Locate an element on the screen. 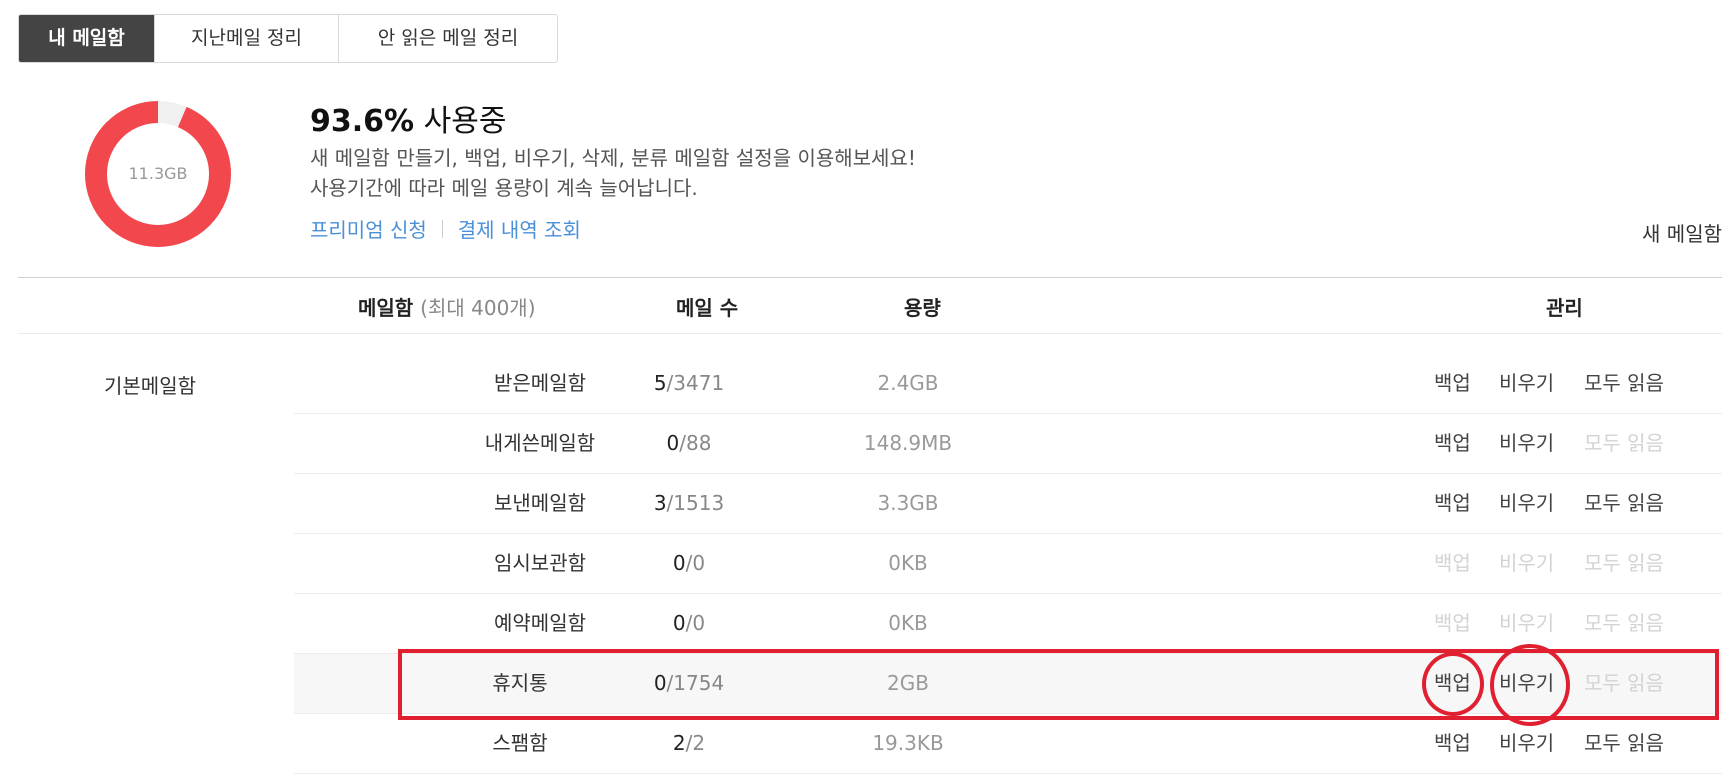 Image resolution: width=1722 pixels, height=779 pixels. total-count: /88 is located at coordinates (695, 443).